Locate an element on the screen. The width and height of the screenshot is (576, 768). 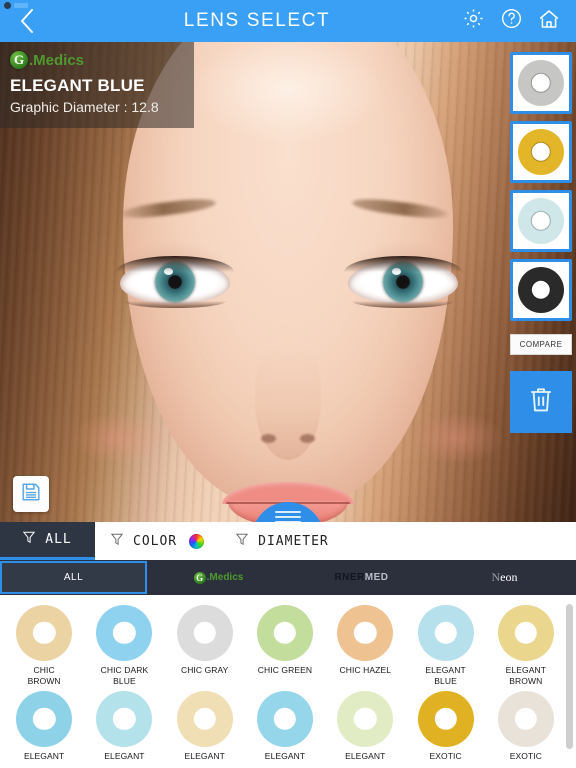
lens-item-label: ELEGANT BLUE is located at coordinates (445, 675).